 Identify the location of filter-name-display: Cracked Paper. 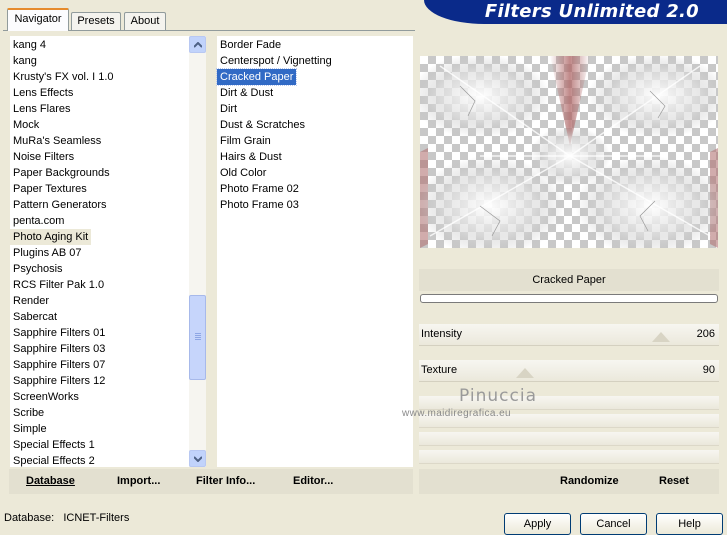
(569, 280).